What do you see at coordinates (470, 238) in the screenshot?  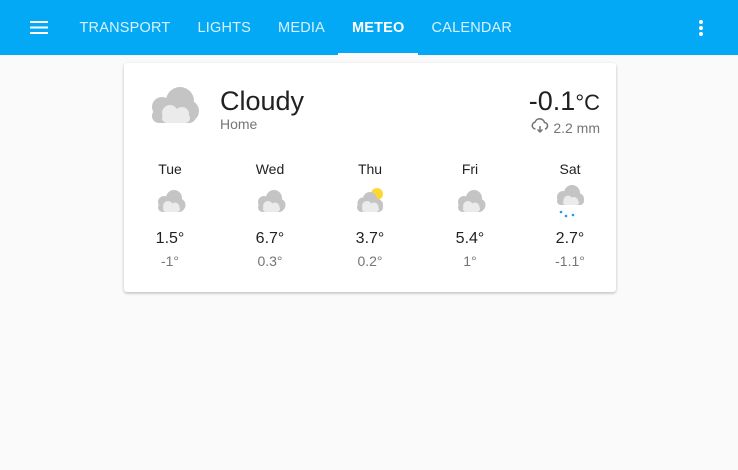 I see `forecast-high-temp: 5.4°` at bounding box center [470, 238].